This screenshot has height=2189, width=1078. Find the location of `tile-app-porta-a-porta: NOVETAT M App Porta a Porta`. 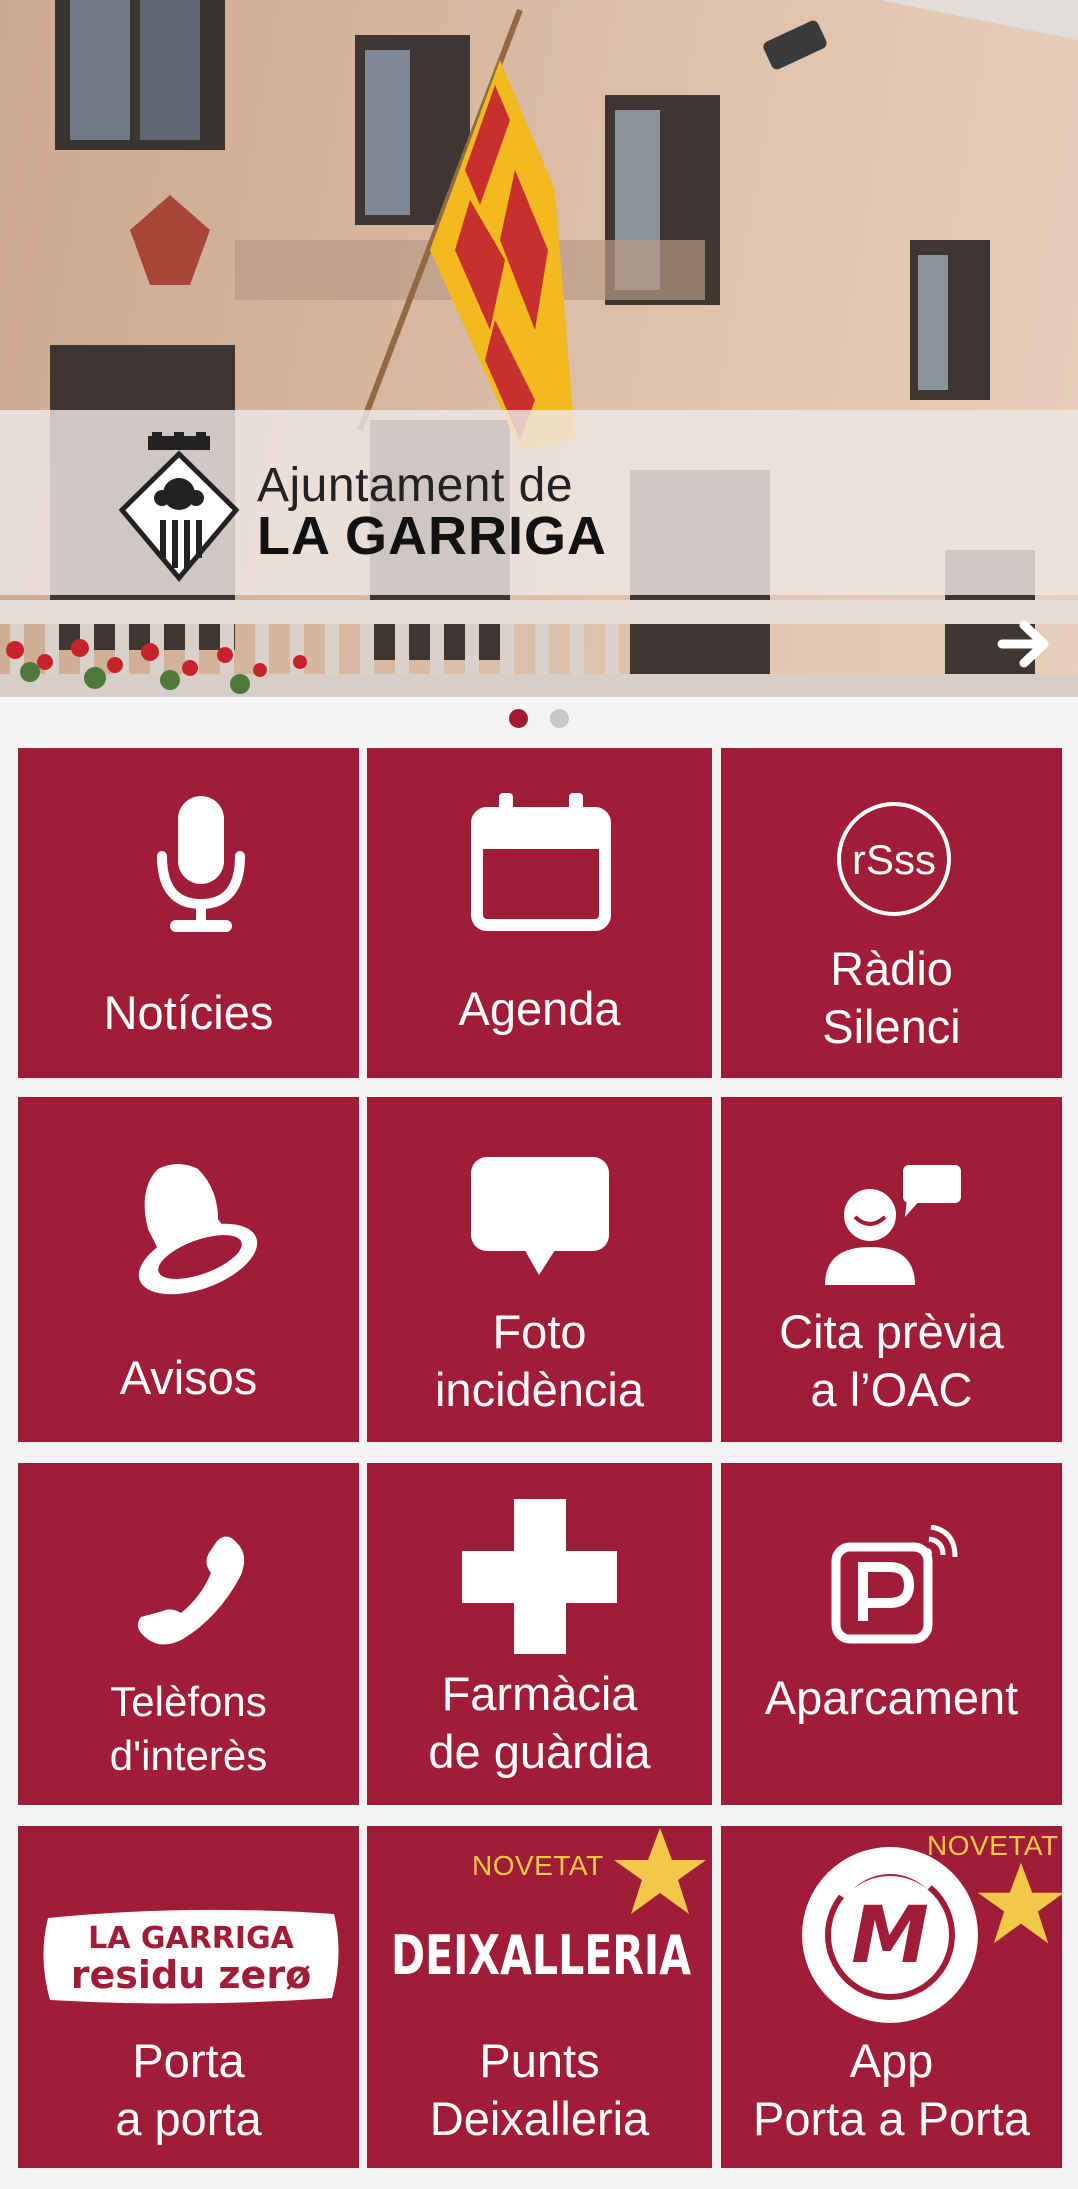

tile-app-porta-a-porta: NOVETAT M App Porta a Porta is located at coordinates (891, 1997).